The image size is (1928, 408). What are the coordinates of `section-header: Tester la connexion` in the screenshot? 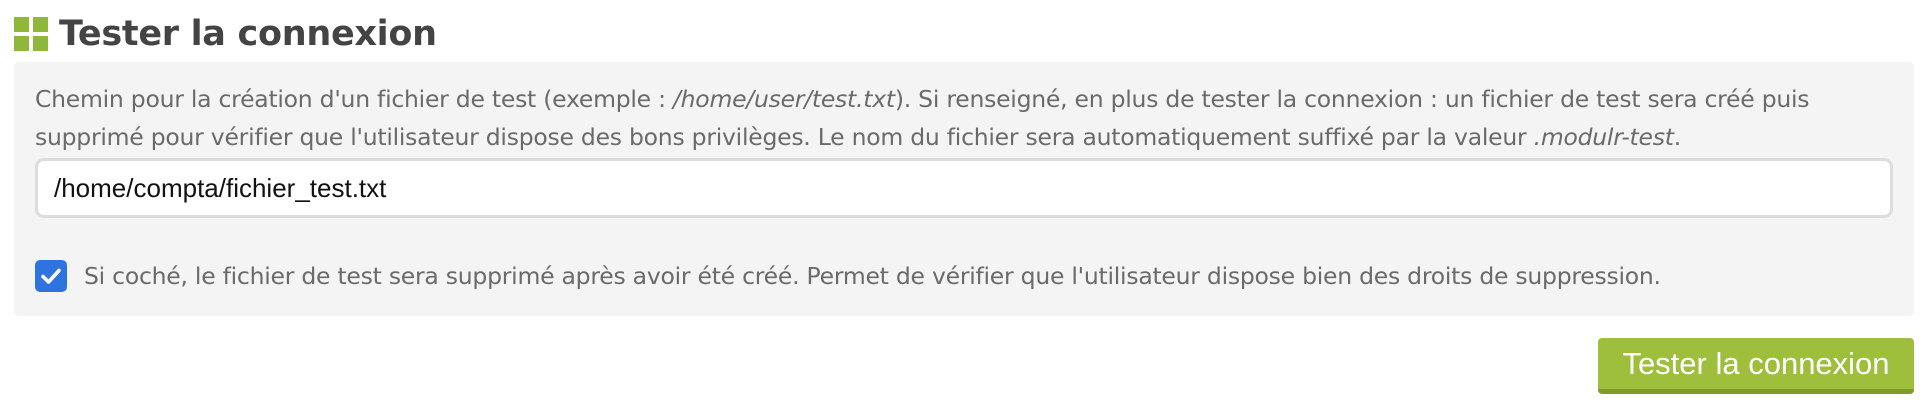 It's located at (225, 34).